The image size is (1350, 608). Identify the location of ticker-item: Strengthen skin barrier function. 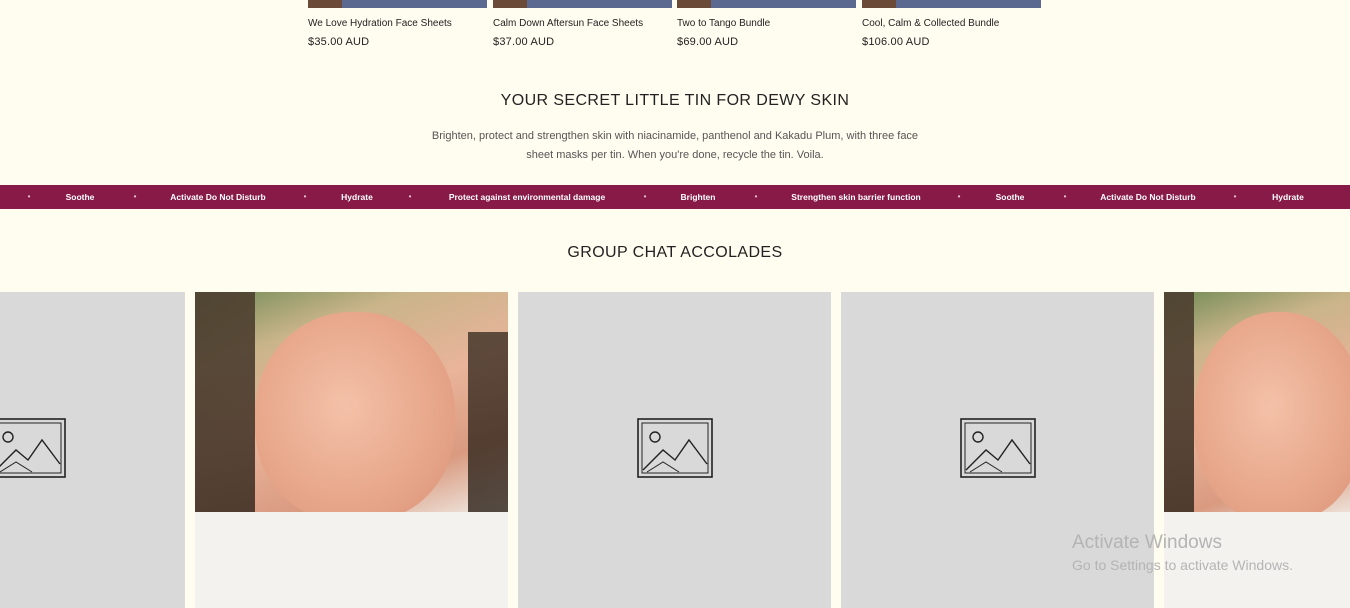
(856, 197).